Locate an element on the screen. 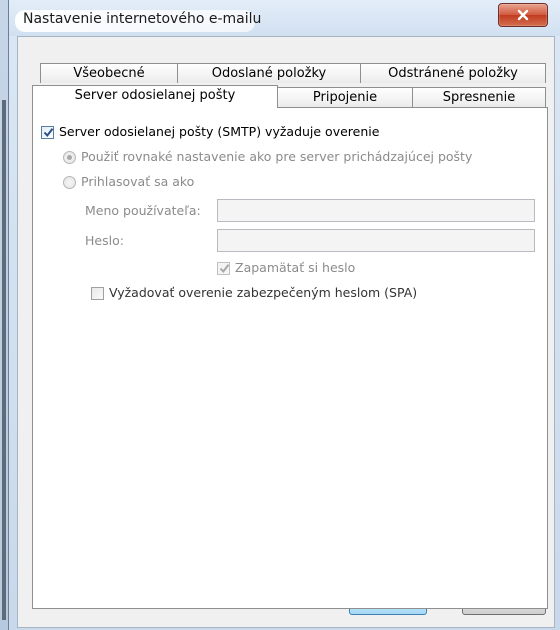 The width and height of the screenshot is (560, 630). smtp-auth-checkbox is located at coordinates (47, 132).